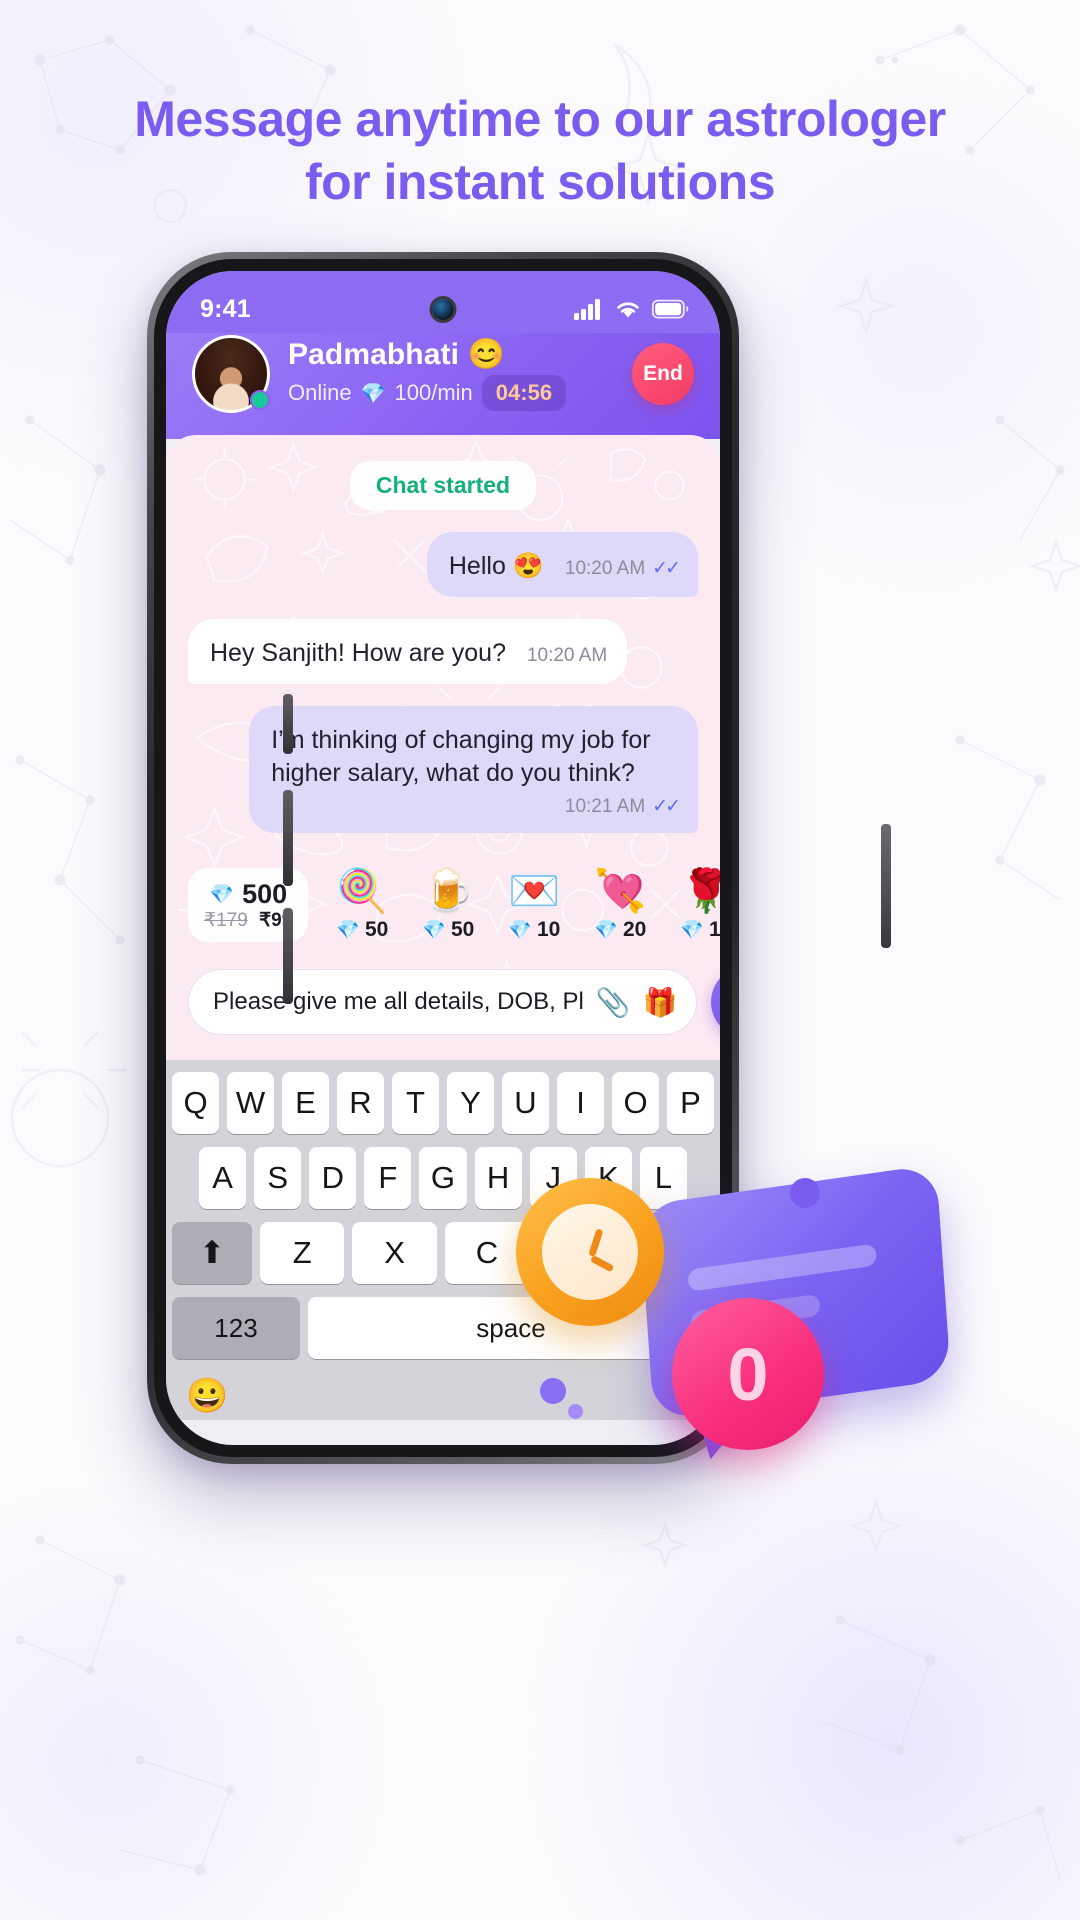 The width and height of the screenshot is (1080, 1920). What do you see at coordinates (305, 1103) in the screenshot?
I see `key-e: E` at bounding box center [305, 1103].